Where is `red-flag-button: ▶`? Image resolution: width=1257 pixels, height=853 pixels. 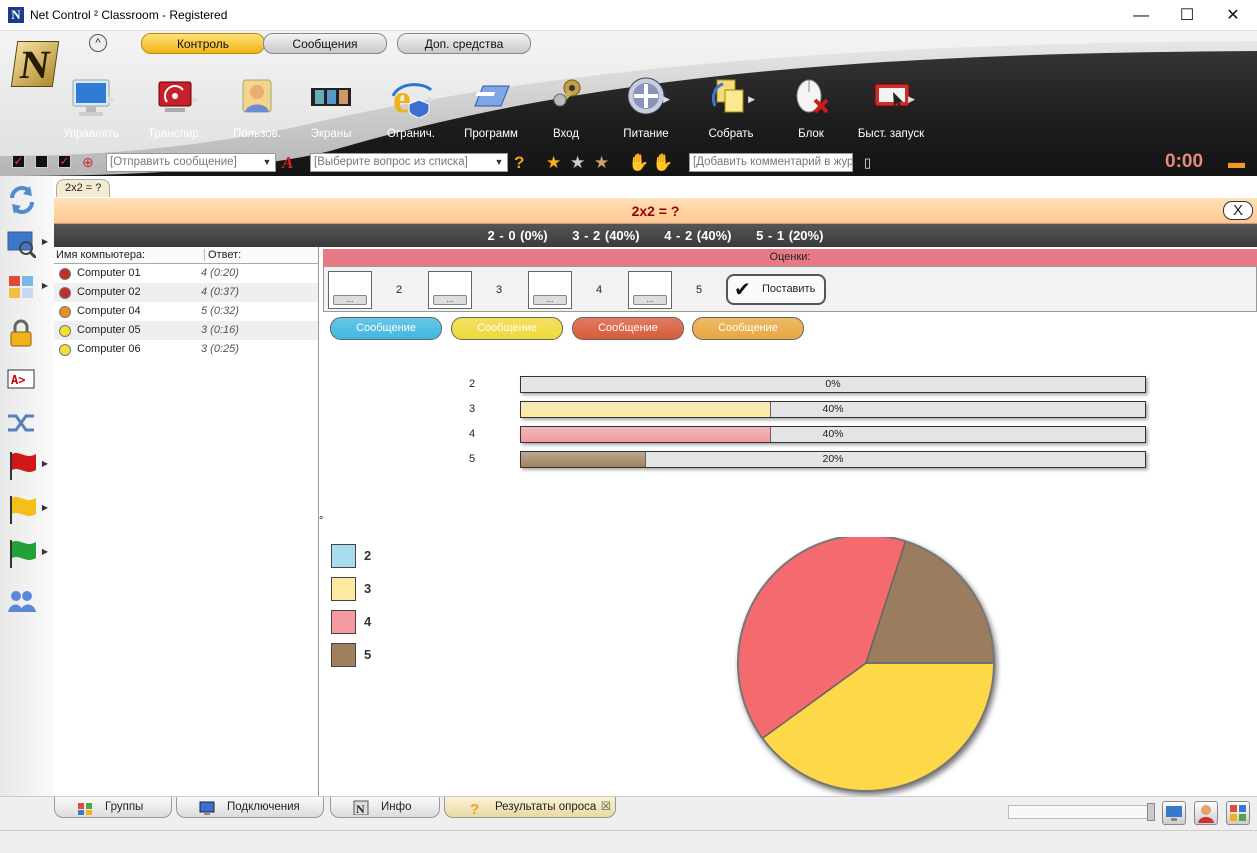
red-flag-button: ▶ is located at coordinates (27, 466).